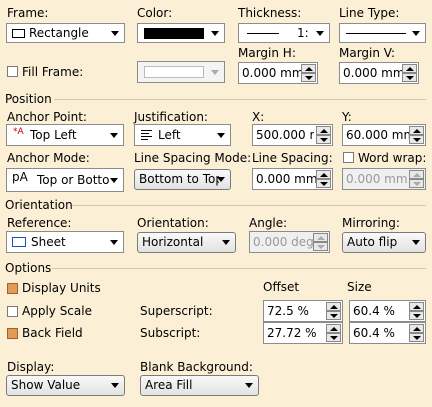 The height and width of the screenshot is (407, 432). I want to click on reference-label: Reference:, so click(39, 223).